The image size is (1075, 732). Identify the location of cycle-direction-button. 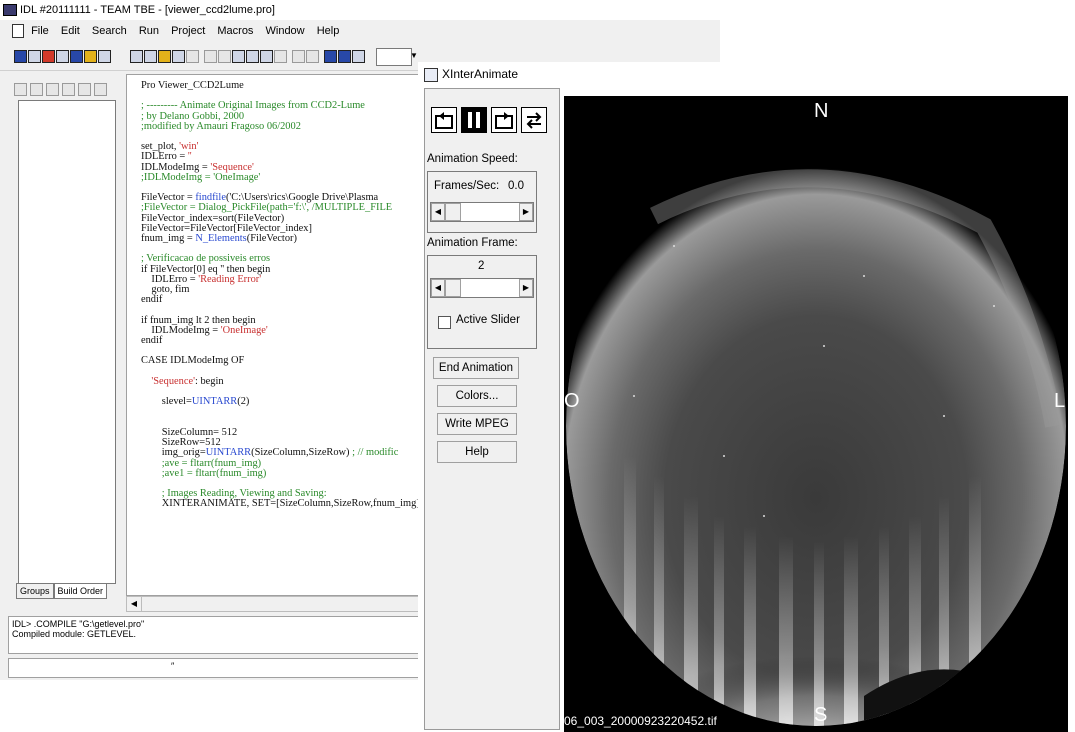
(534, 120).